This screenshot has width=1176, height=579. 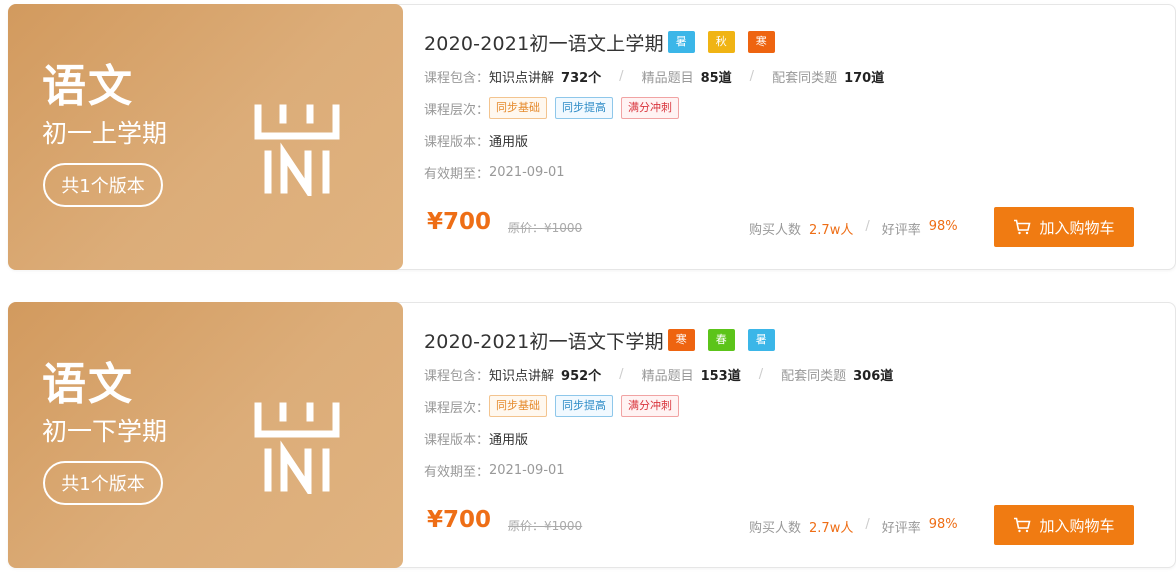 I want to click on course-title-row: 2020-2021初一语文上学期 暑 秋 寒, so click(x=599, y=42).